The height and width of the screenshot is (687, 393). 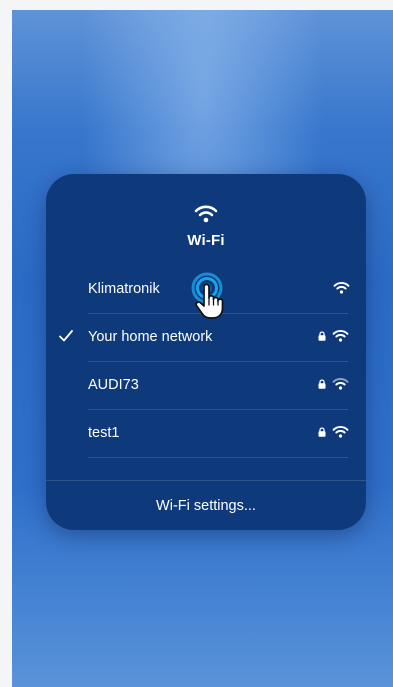 What do you see at coordinates (207, 295) in the screenshot?
I see `hand-pointer-icon` at bounding box center [207, 295].